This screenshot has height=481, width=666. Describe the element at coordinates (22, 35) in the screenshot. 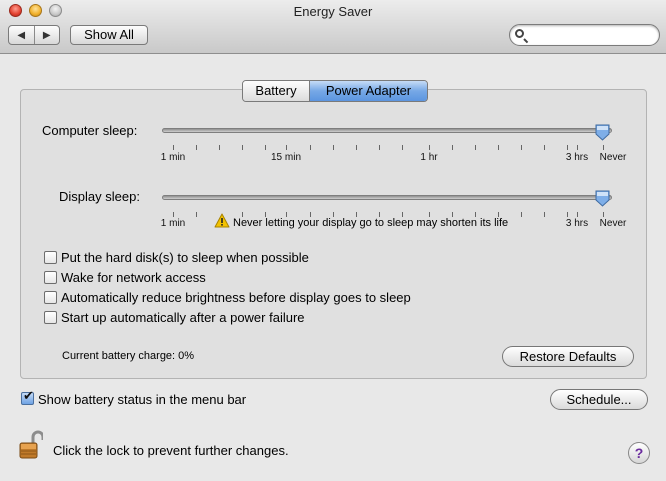

I see `back-arrow-icon: ◀` at that location.